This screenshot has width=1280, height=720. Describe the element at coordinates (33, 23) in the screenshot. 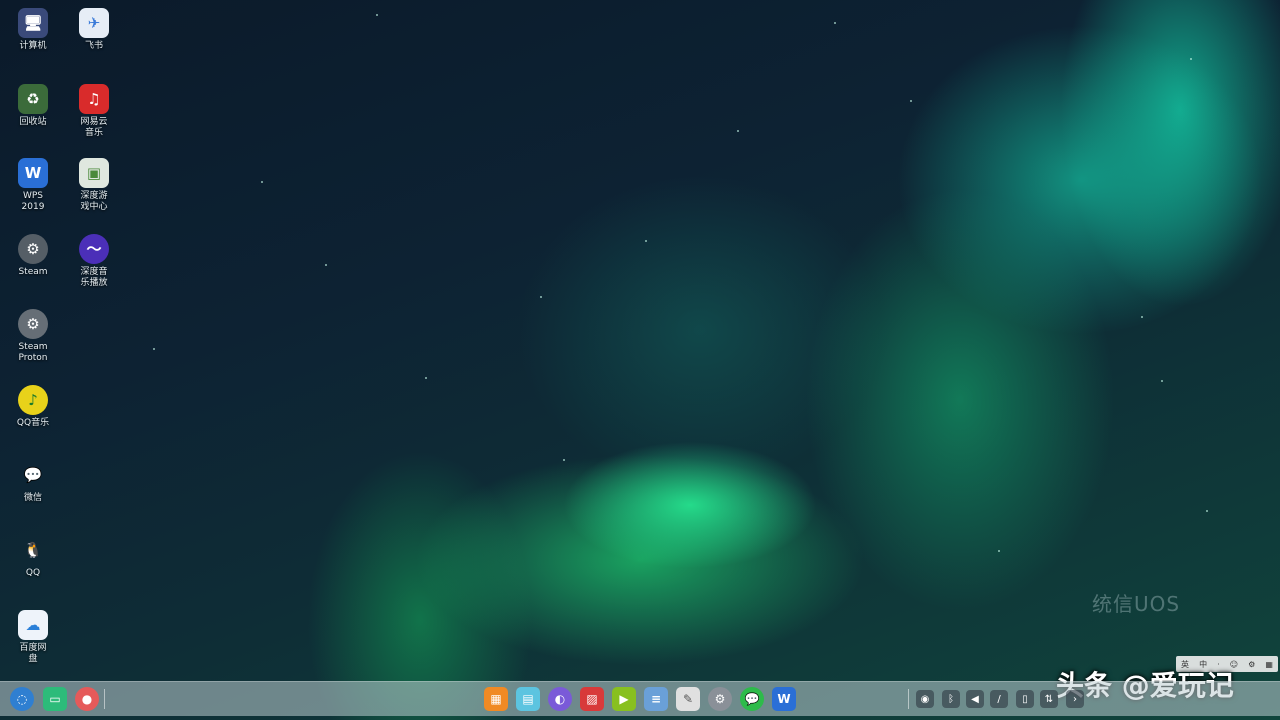

I see `computer-icon: 🖥` at that location.